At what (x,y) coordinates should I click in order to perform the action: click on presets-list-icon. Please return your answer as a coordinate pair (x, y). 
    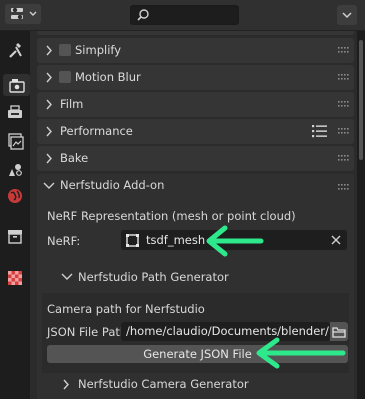
    Looking at the image, I should click on (320, 131).